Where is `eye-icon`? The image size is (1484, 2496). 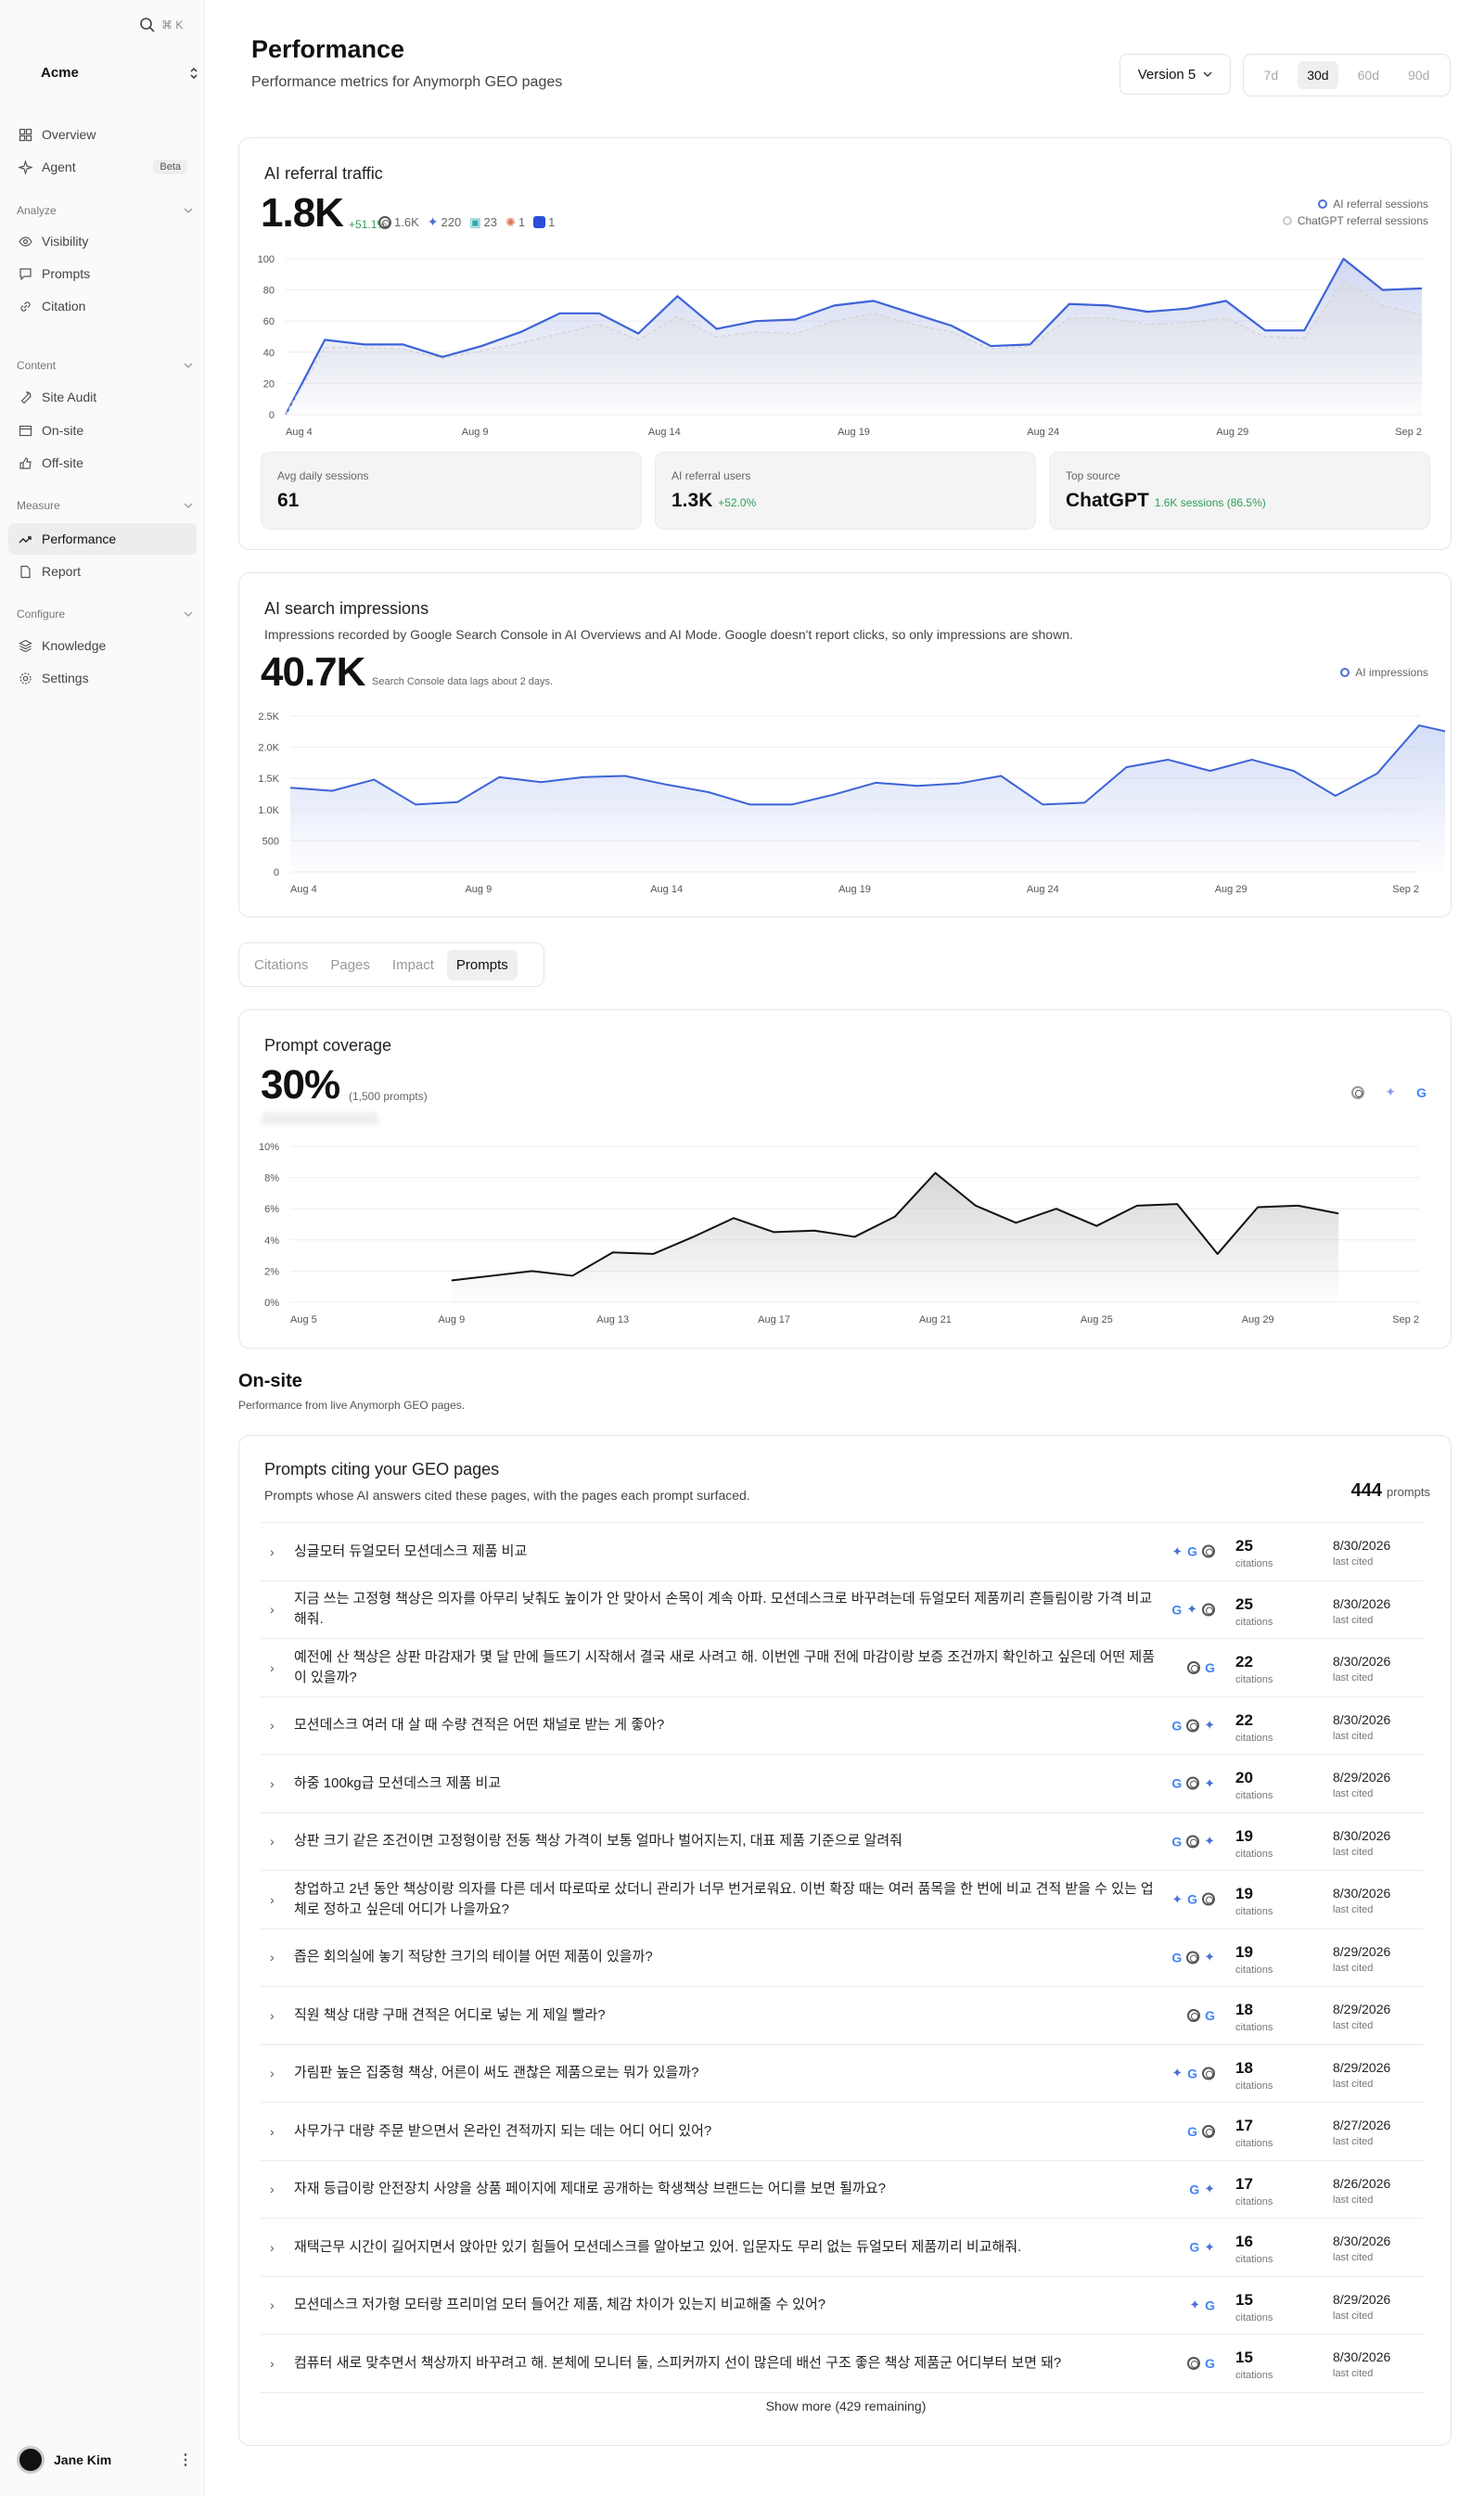 eye-icon is located at coordinates (25, 241).